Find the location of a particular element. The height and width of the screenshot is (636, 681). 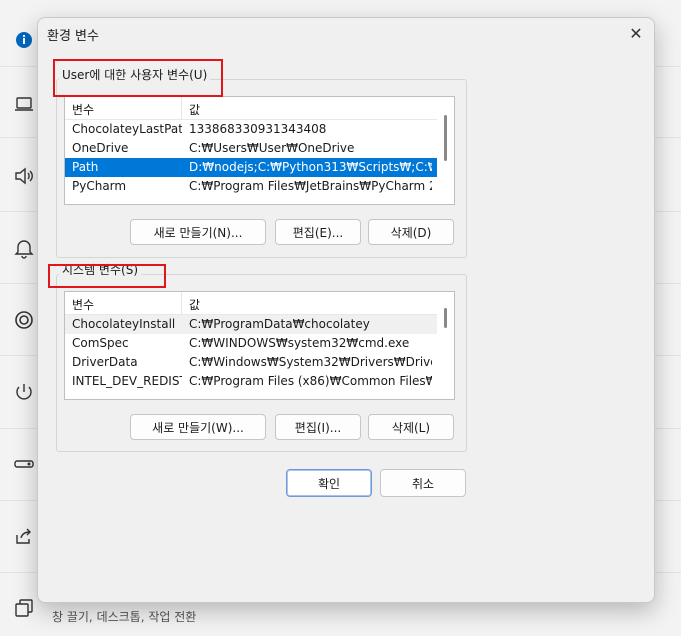

variable-value: C:₩Users₩User₩OneDrive is located at coordinates (272, 148).